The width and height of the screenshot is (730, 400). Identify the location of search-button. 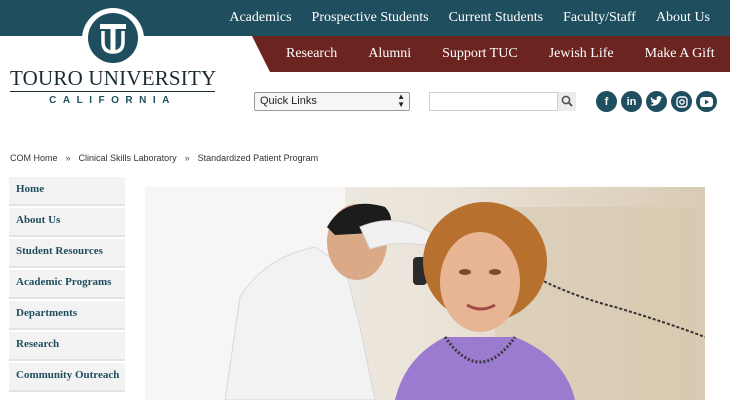
(566, 101).